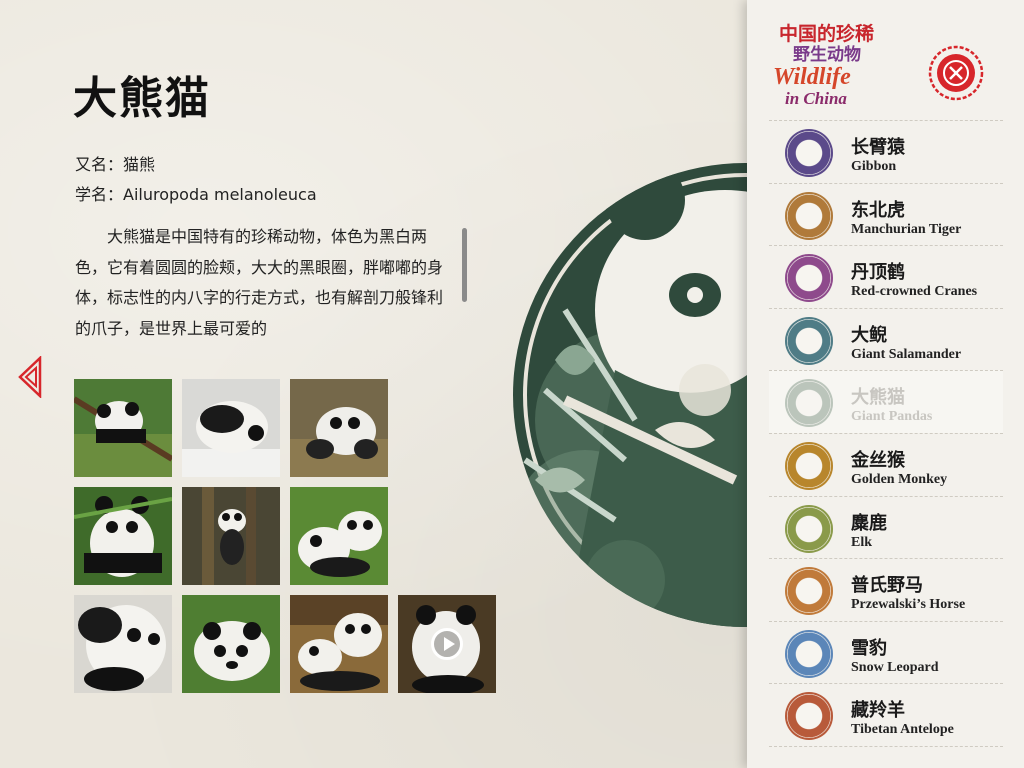 This screenshot has height=768, width=1024. What do you see at coordinates (878, 711) in the screenshot?
I see `sidebar-item-label-cn: 藏羚羊` at bounding box center [878, 711].